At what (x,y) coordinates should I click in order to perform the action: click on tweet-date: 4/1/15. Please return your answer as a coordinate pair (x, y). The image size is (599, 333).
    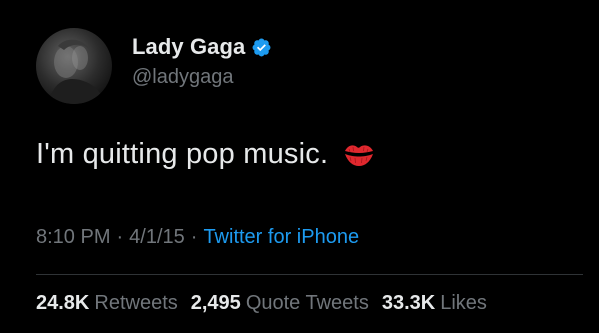
    Looking at the image, I should click on (157, 237).